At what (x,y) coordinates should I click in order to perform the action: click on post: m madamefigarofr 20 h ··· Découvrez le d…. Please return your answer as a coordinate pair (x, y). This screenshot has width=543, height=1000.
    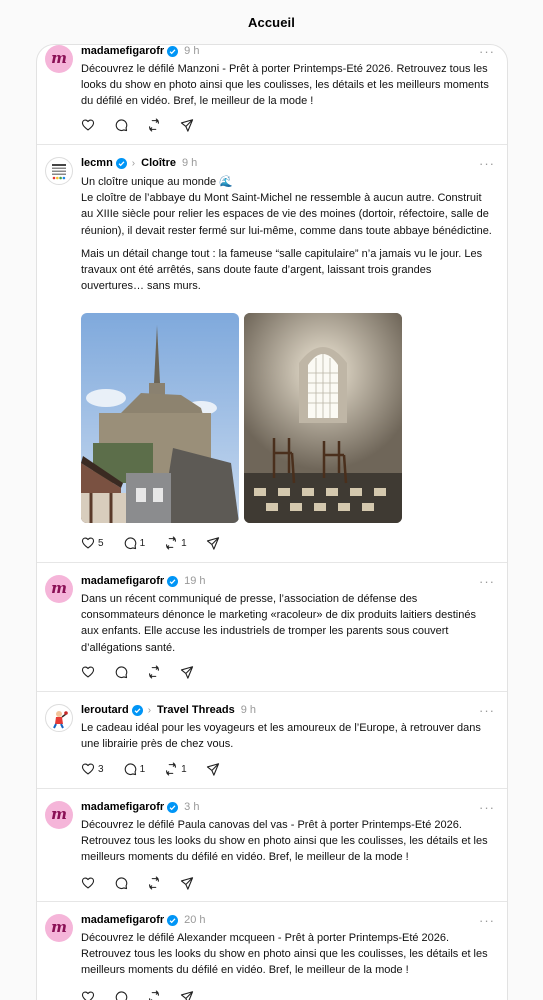
    Looking at the image, I should click on (272, 951).